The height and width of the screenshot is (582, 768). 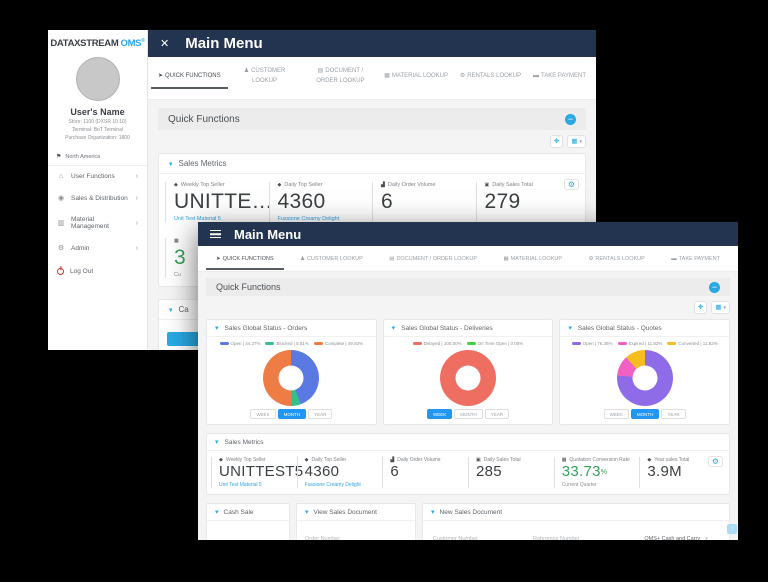 I want to click on view-sales-document-panel: ▾ View Sales Document DISPLAY, so click(x=356, y=521).